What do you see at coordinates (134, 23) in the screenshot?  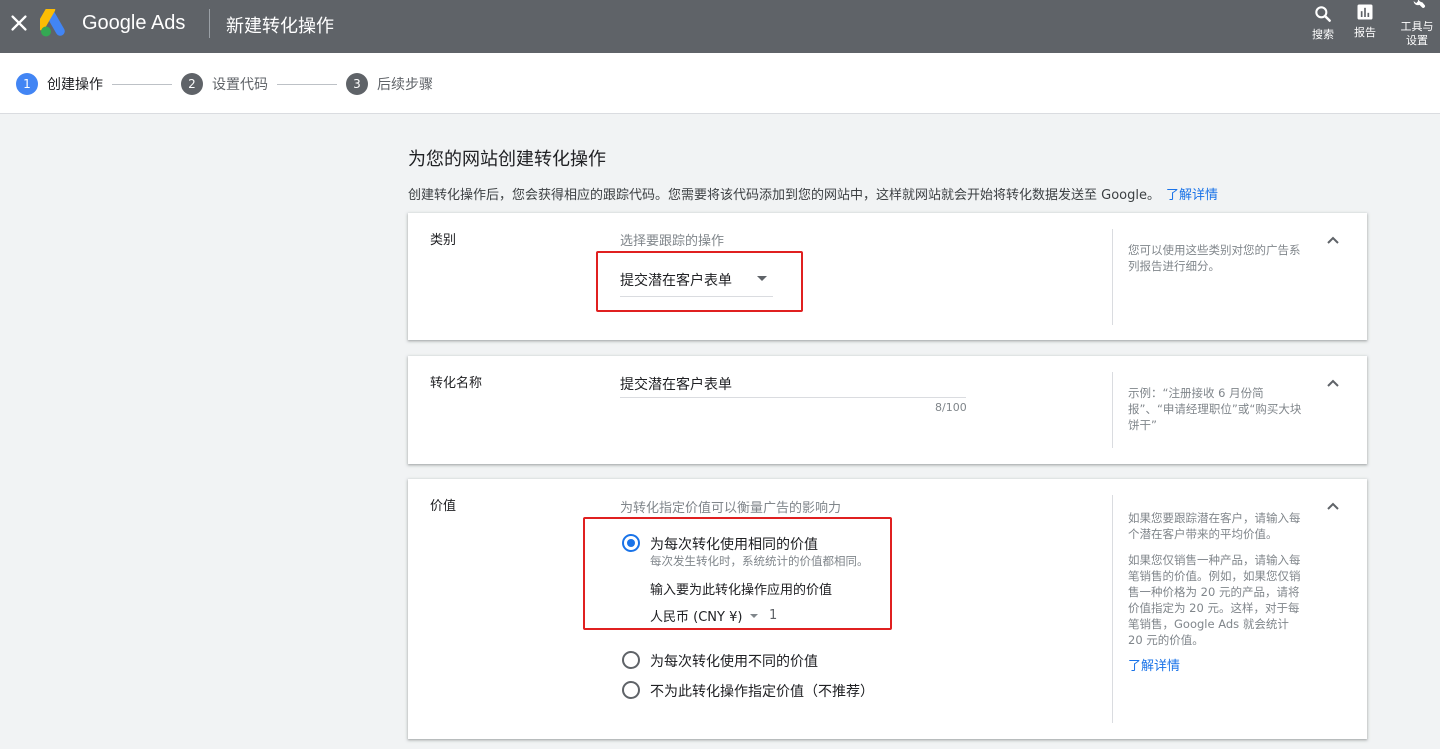 I see `brand-name: Google Ads` at bounding box center [134, 23].